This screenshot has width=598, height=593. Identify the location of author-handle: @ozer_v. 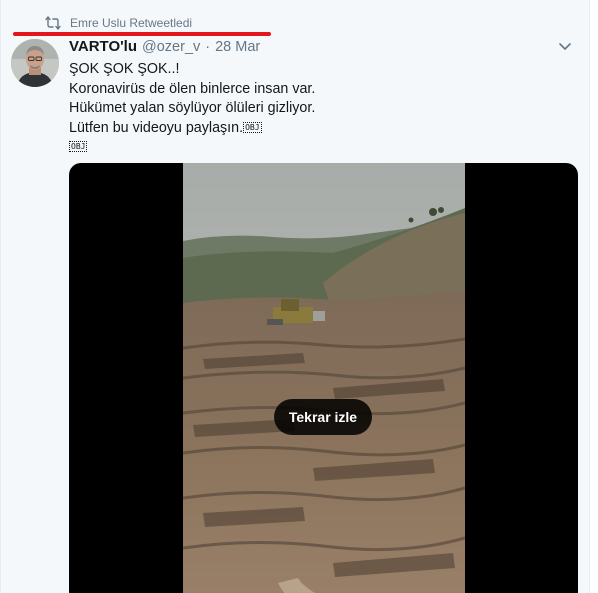
(171, 47).